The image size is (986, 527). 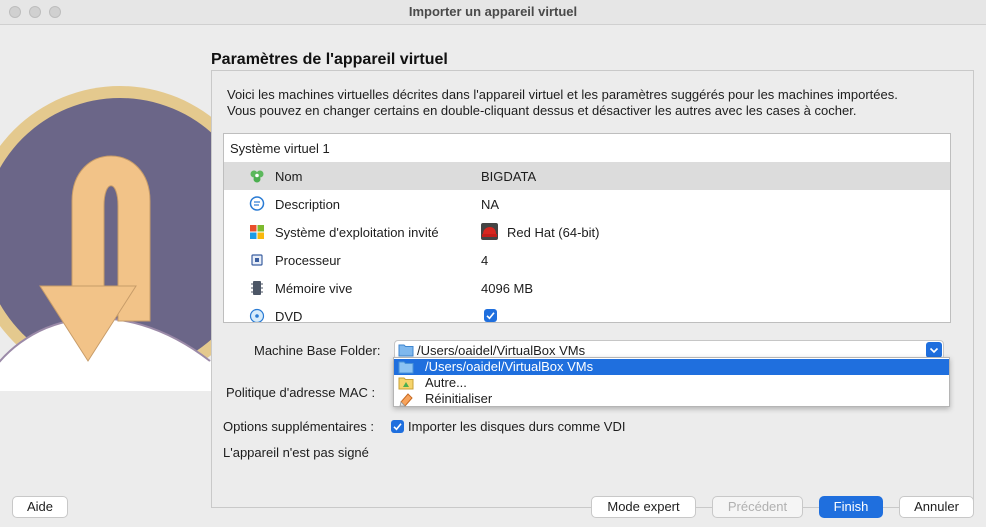 I want to click on cancel-button: Annuler, so click(x=936, y=507).